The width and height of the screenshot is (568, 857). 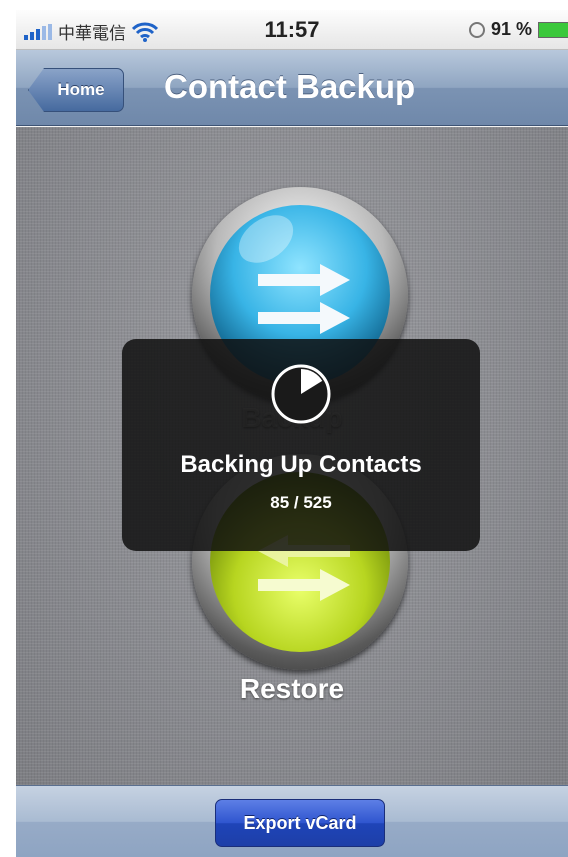 I want to click on navigation-bar: Home Contact Backup, so click(x=292, y=88).